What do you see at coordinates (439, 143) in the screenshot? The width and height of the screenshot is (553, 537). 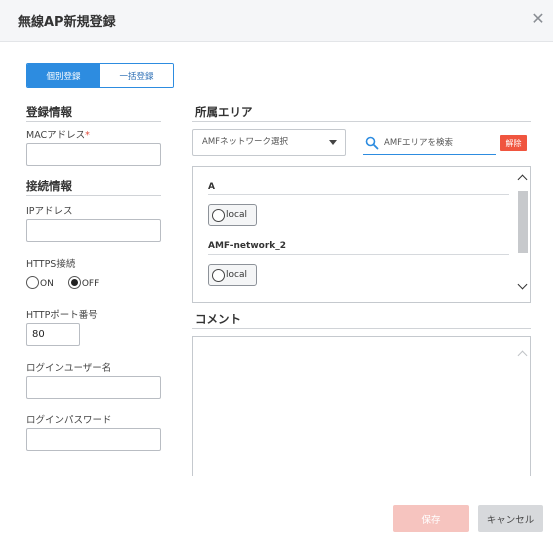 I see `area-search-input` at bounding box center [439, 143].